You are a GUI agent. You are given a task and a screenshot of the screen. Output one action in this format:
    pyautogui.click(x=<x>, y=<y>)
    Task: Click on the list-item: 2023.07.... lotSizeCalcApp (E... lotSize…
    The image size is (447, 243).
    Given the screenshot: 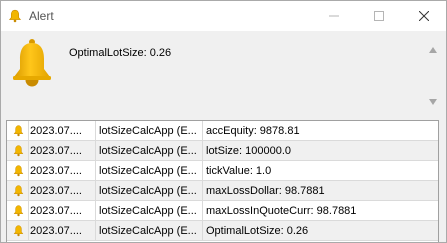 What is the action you would take?
    pyautogui.click(x=222, y=151)
    